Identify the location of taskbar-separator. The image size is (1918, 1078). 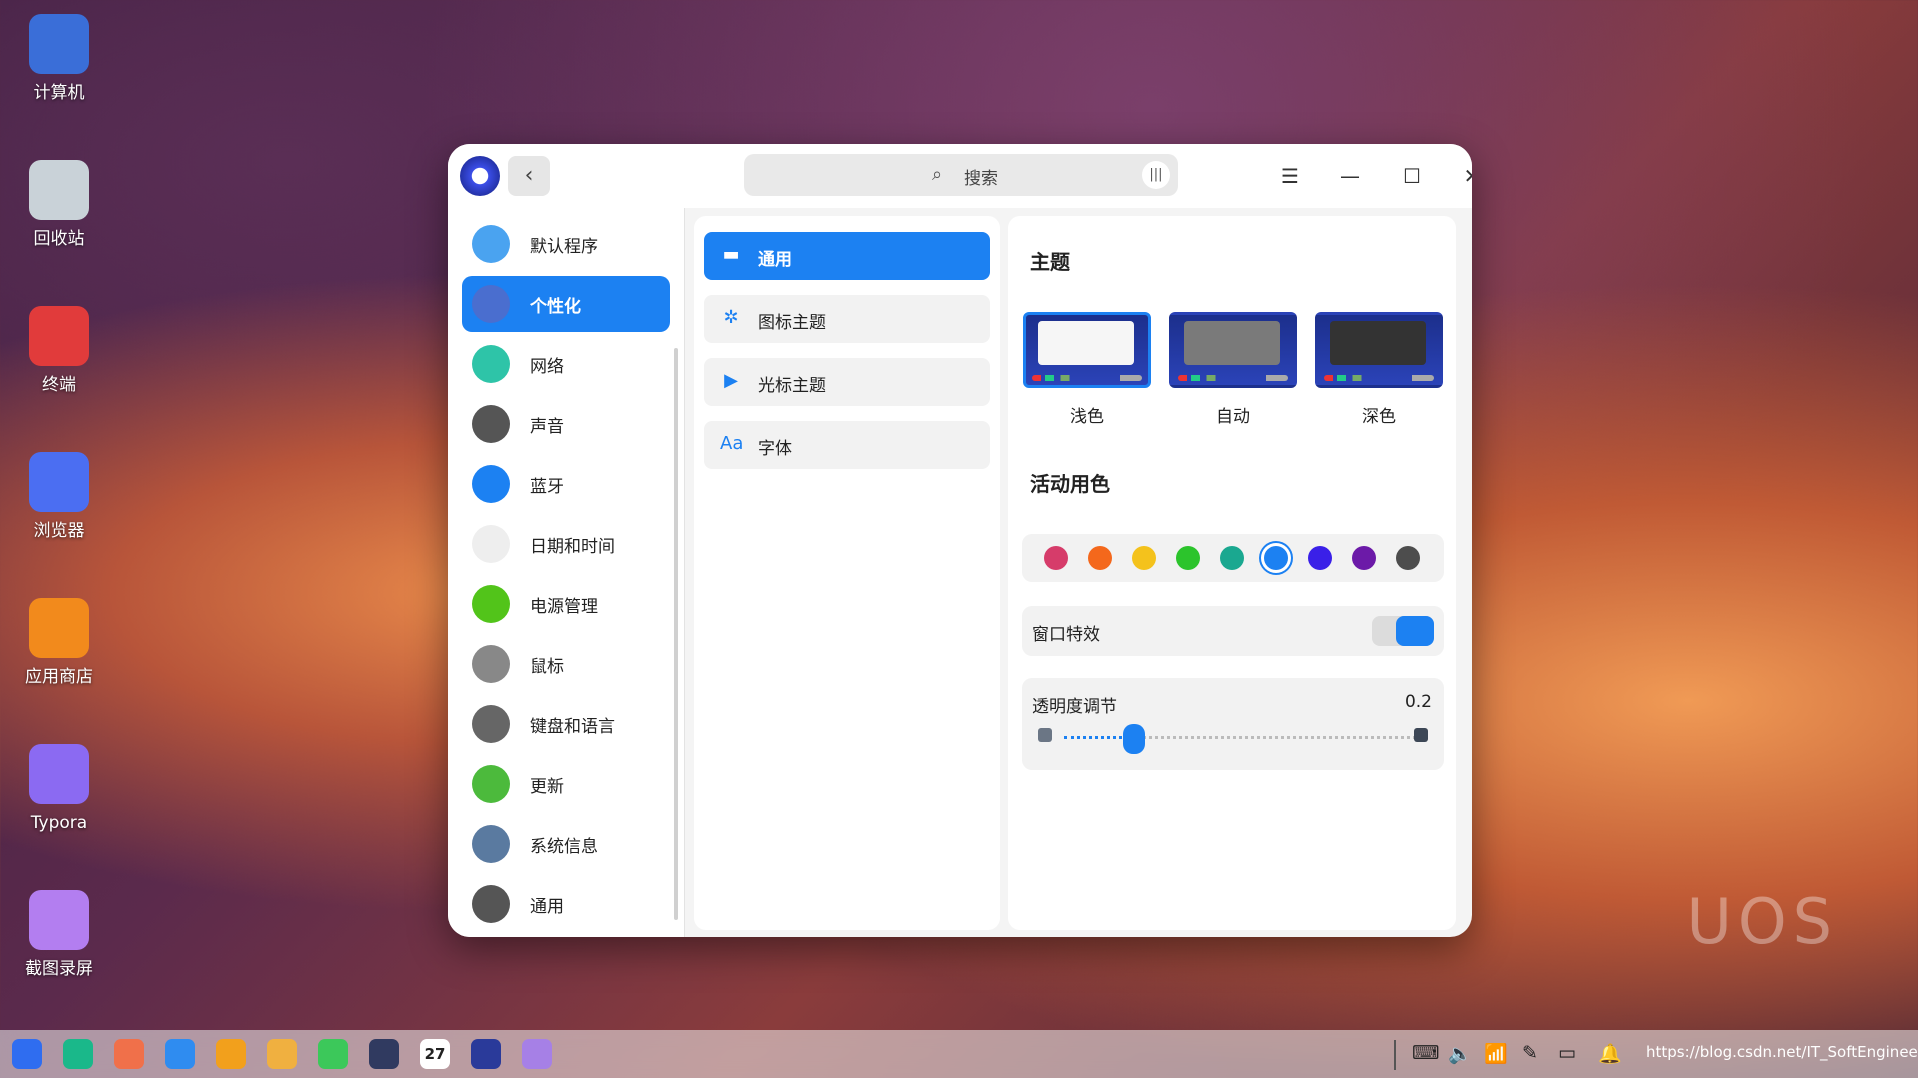
(1395, 1055).